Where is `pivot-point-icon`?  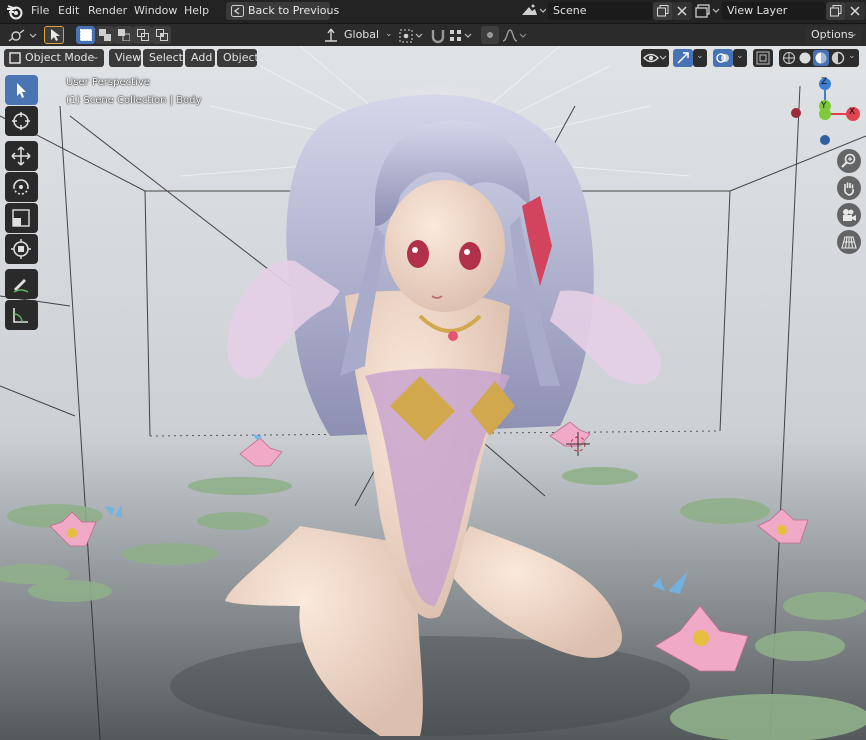 pivot-point-icon is located at coordinates (411, 36).